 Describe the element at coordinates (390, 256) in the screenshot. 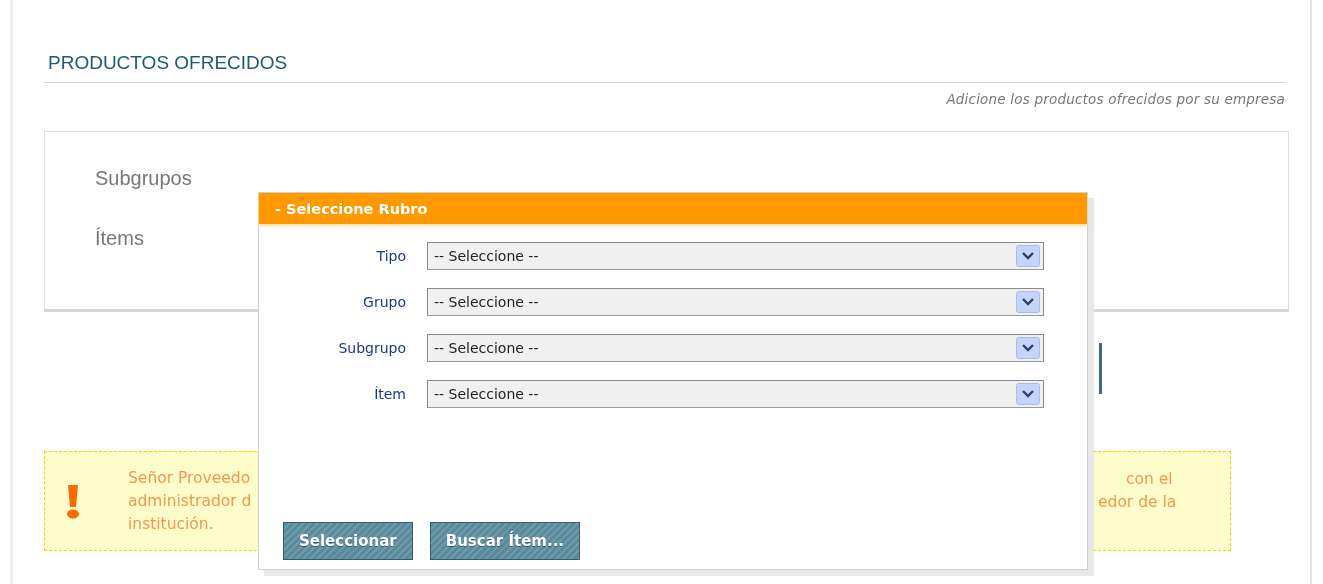

I see `field-label: Tipo` at that location.